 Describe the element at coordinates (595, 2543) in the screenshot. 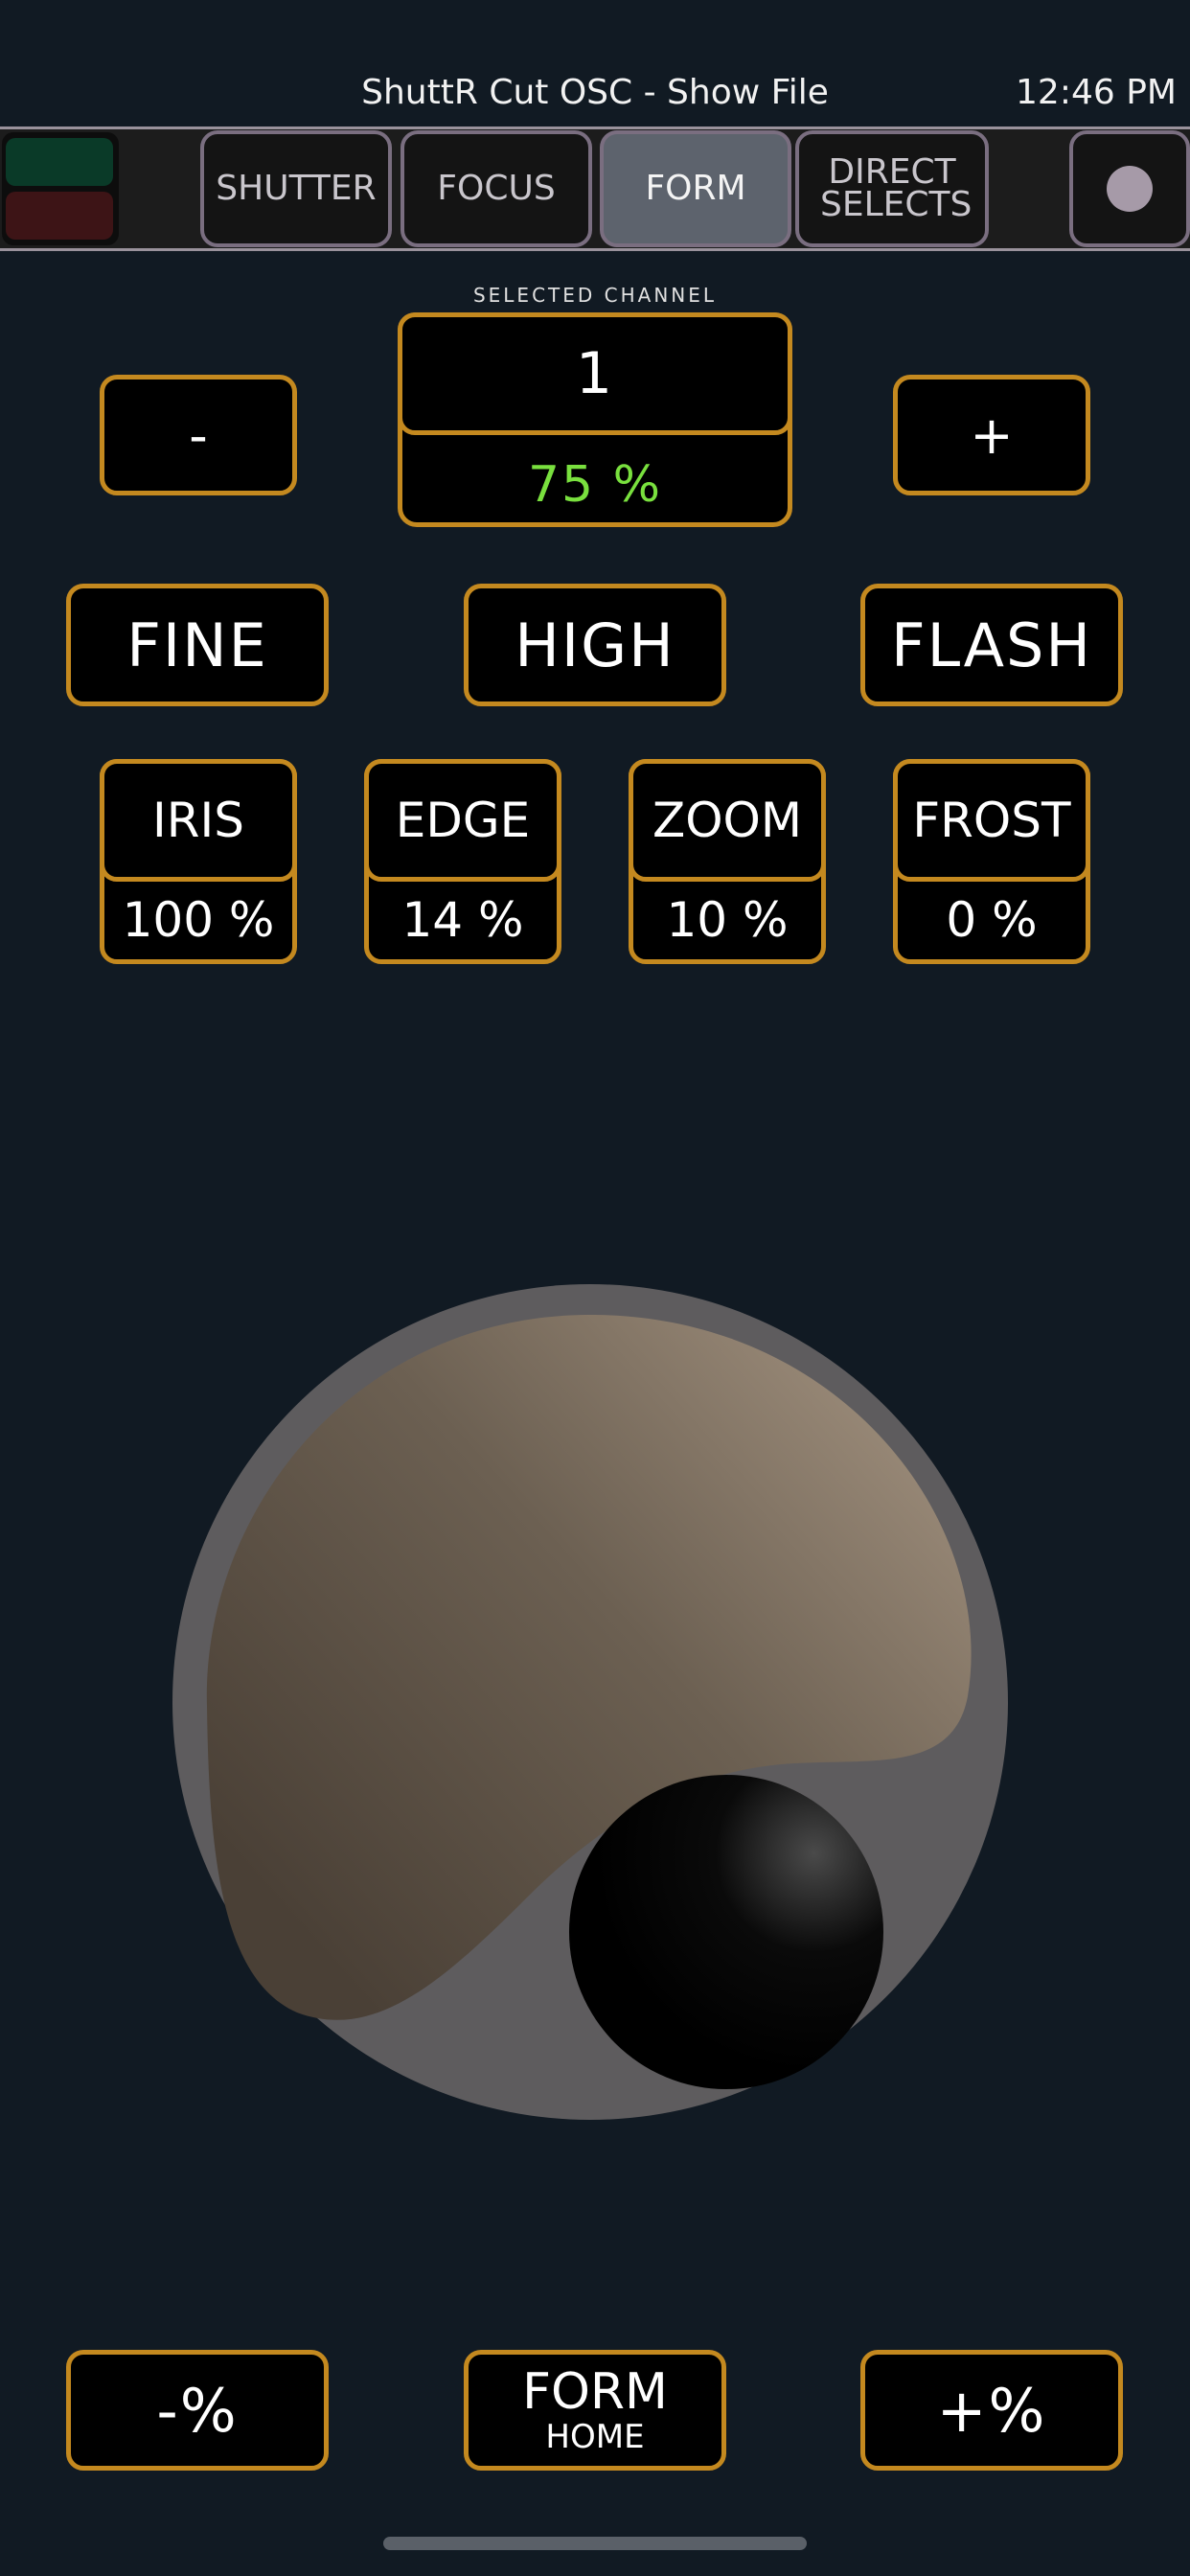

I see `home-indicator` at that location.